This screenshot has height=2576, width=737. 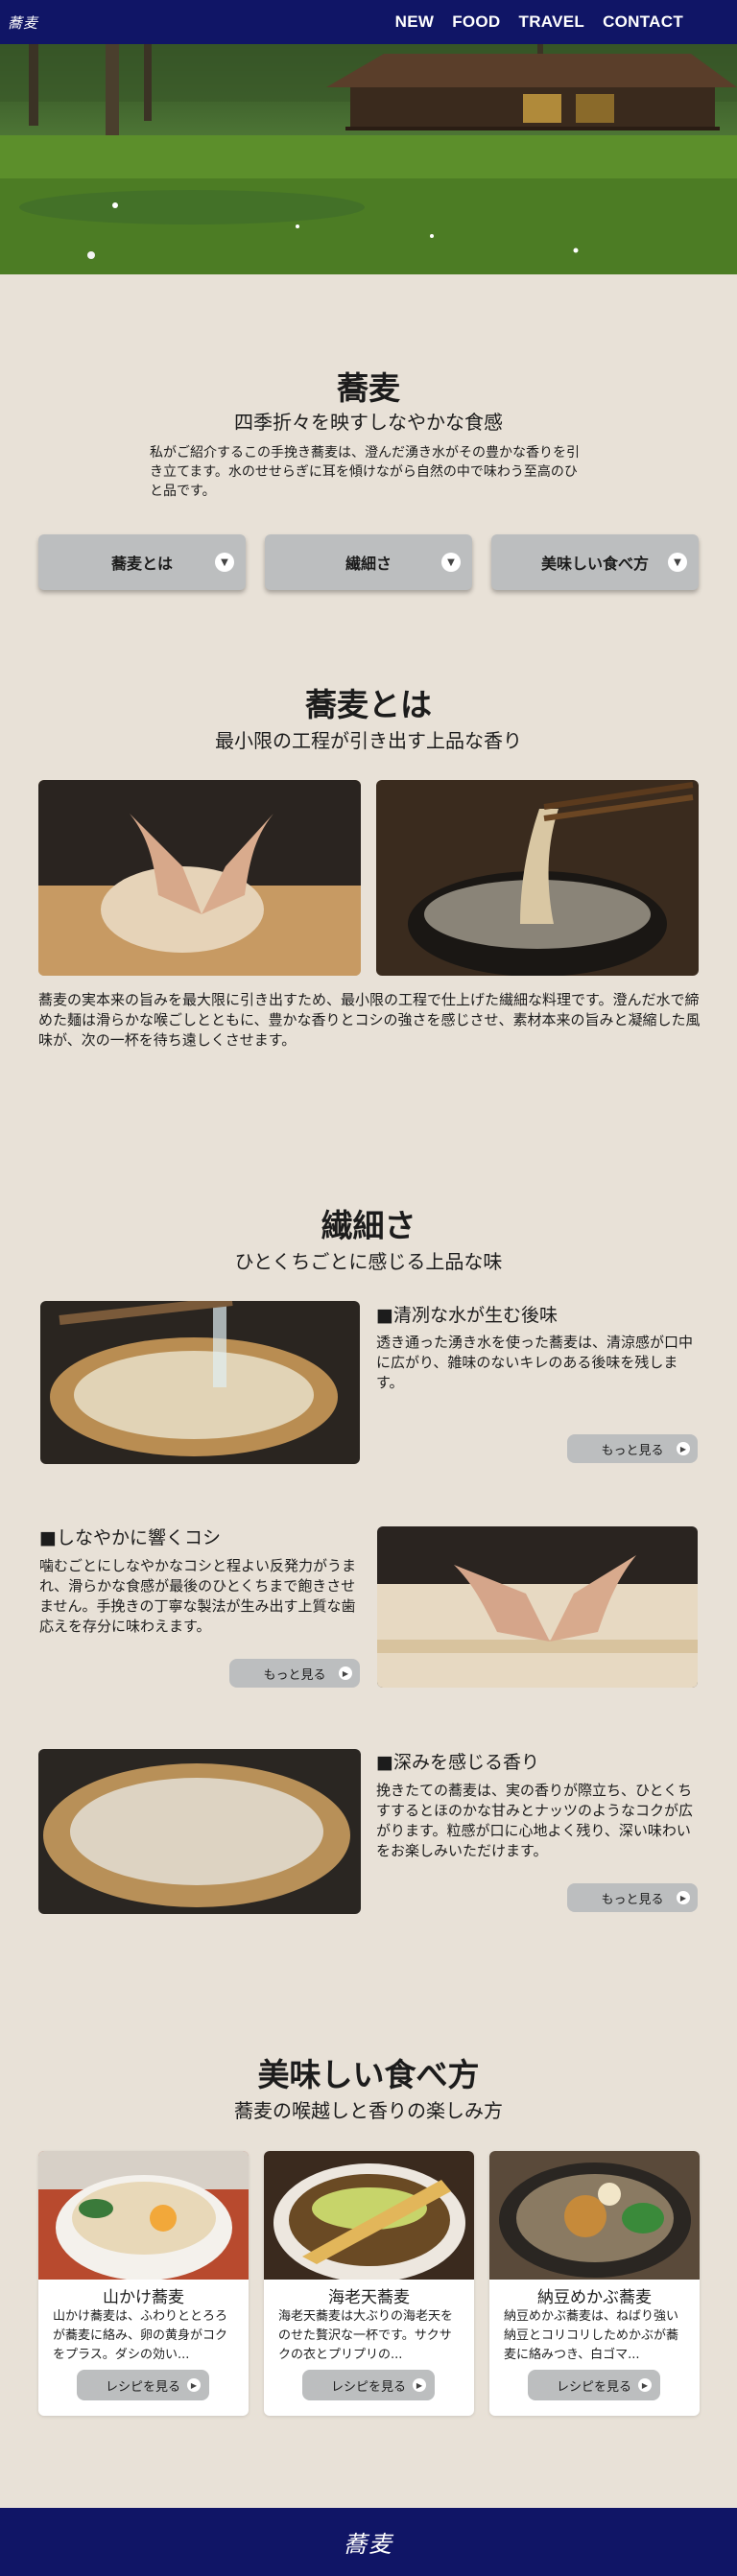 What do you see at coordinates (143, 2298) in the screenshot?
I see `recipe-card-title: 山かけ蕎麦` at bounding box center [143, 2298].